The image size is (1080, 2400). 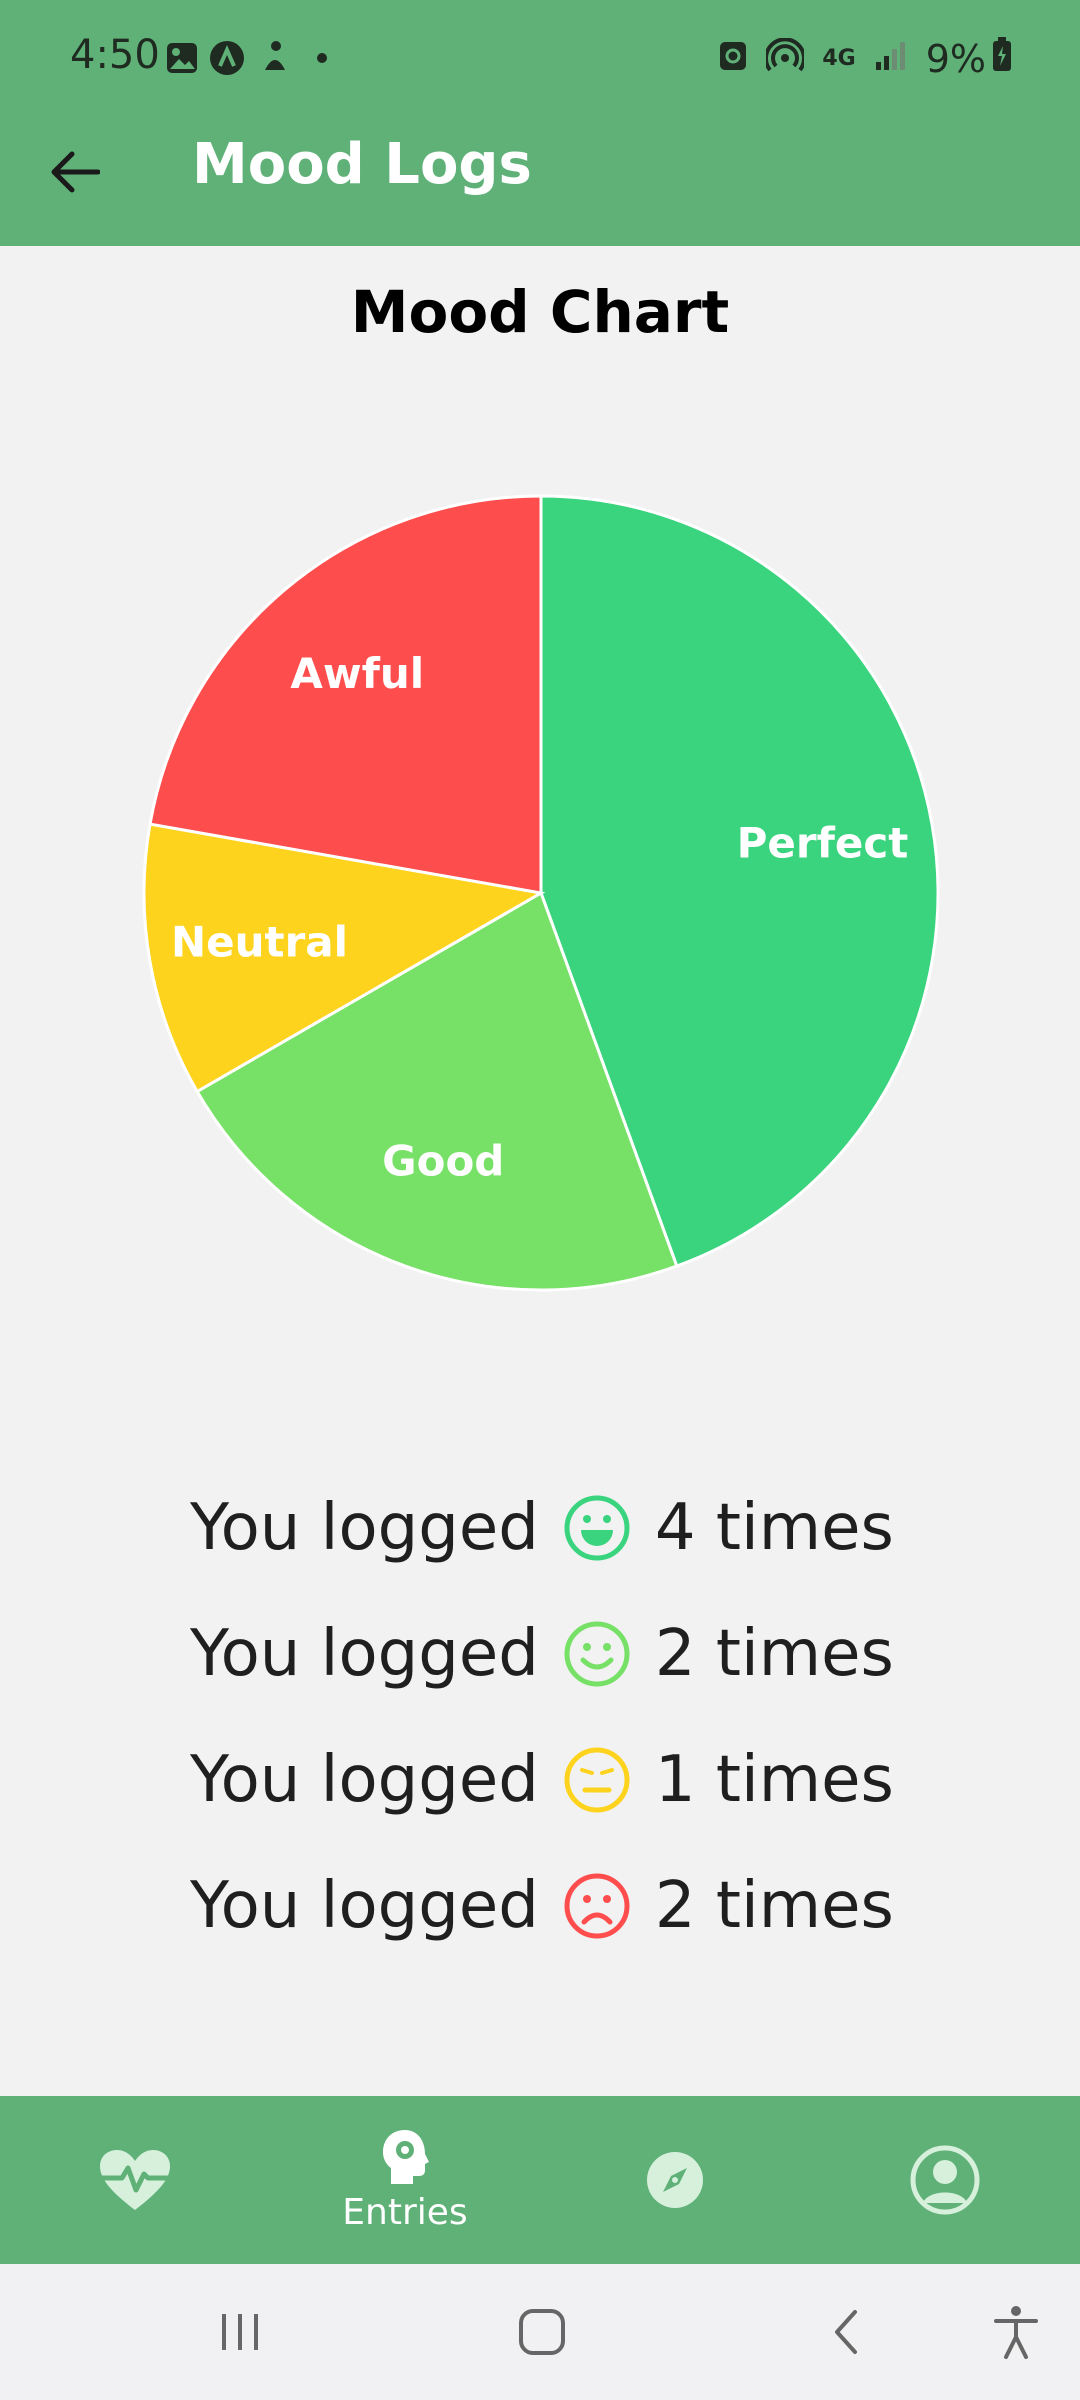 I want to click on app-bar: Mood Logs, so click(x=540, y=183).